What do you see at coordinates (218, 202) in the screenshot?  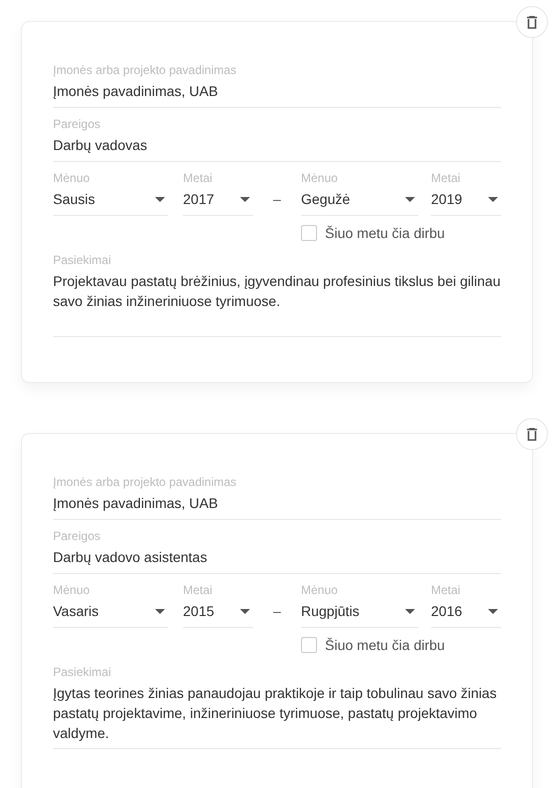 I see `year-dropdown: 2017` at bounding box center [218, 202].